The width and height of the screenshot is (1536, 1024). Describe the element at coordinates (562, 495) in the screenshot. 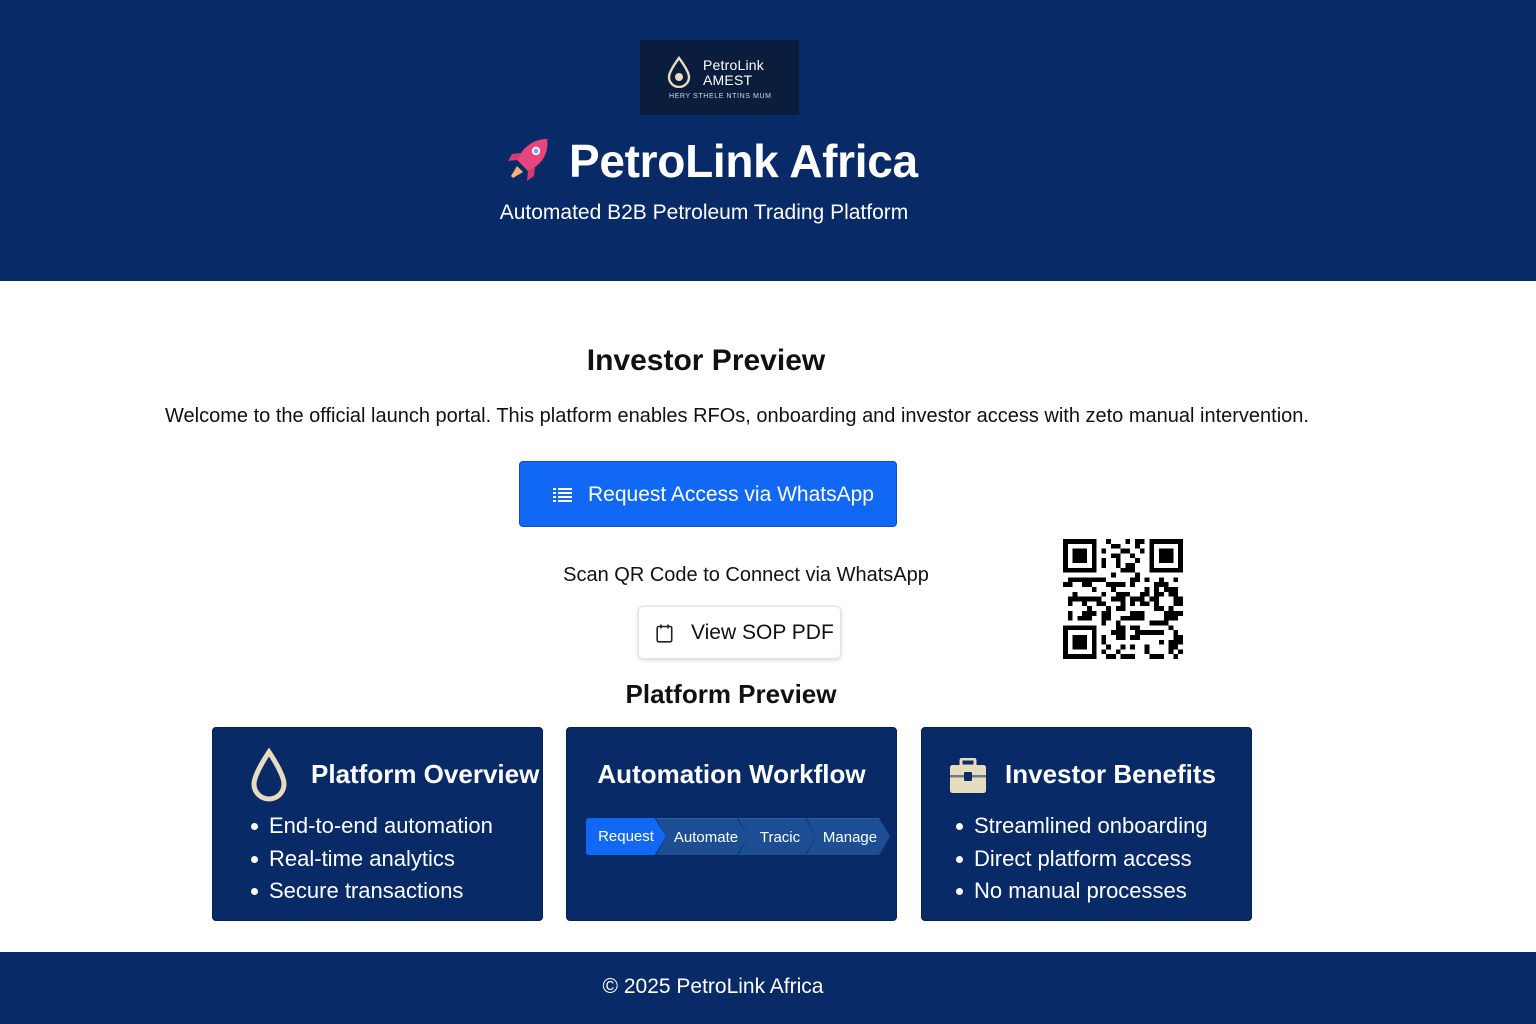

I see `list-icon` at that location.